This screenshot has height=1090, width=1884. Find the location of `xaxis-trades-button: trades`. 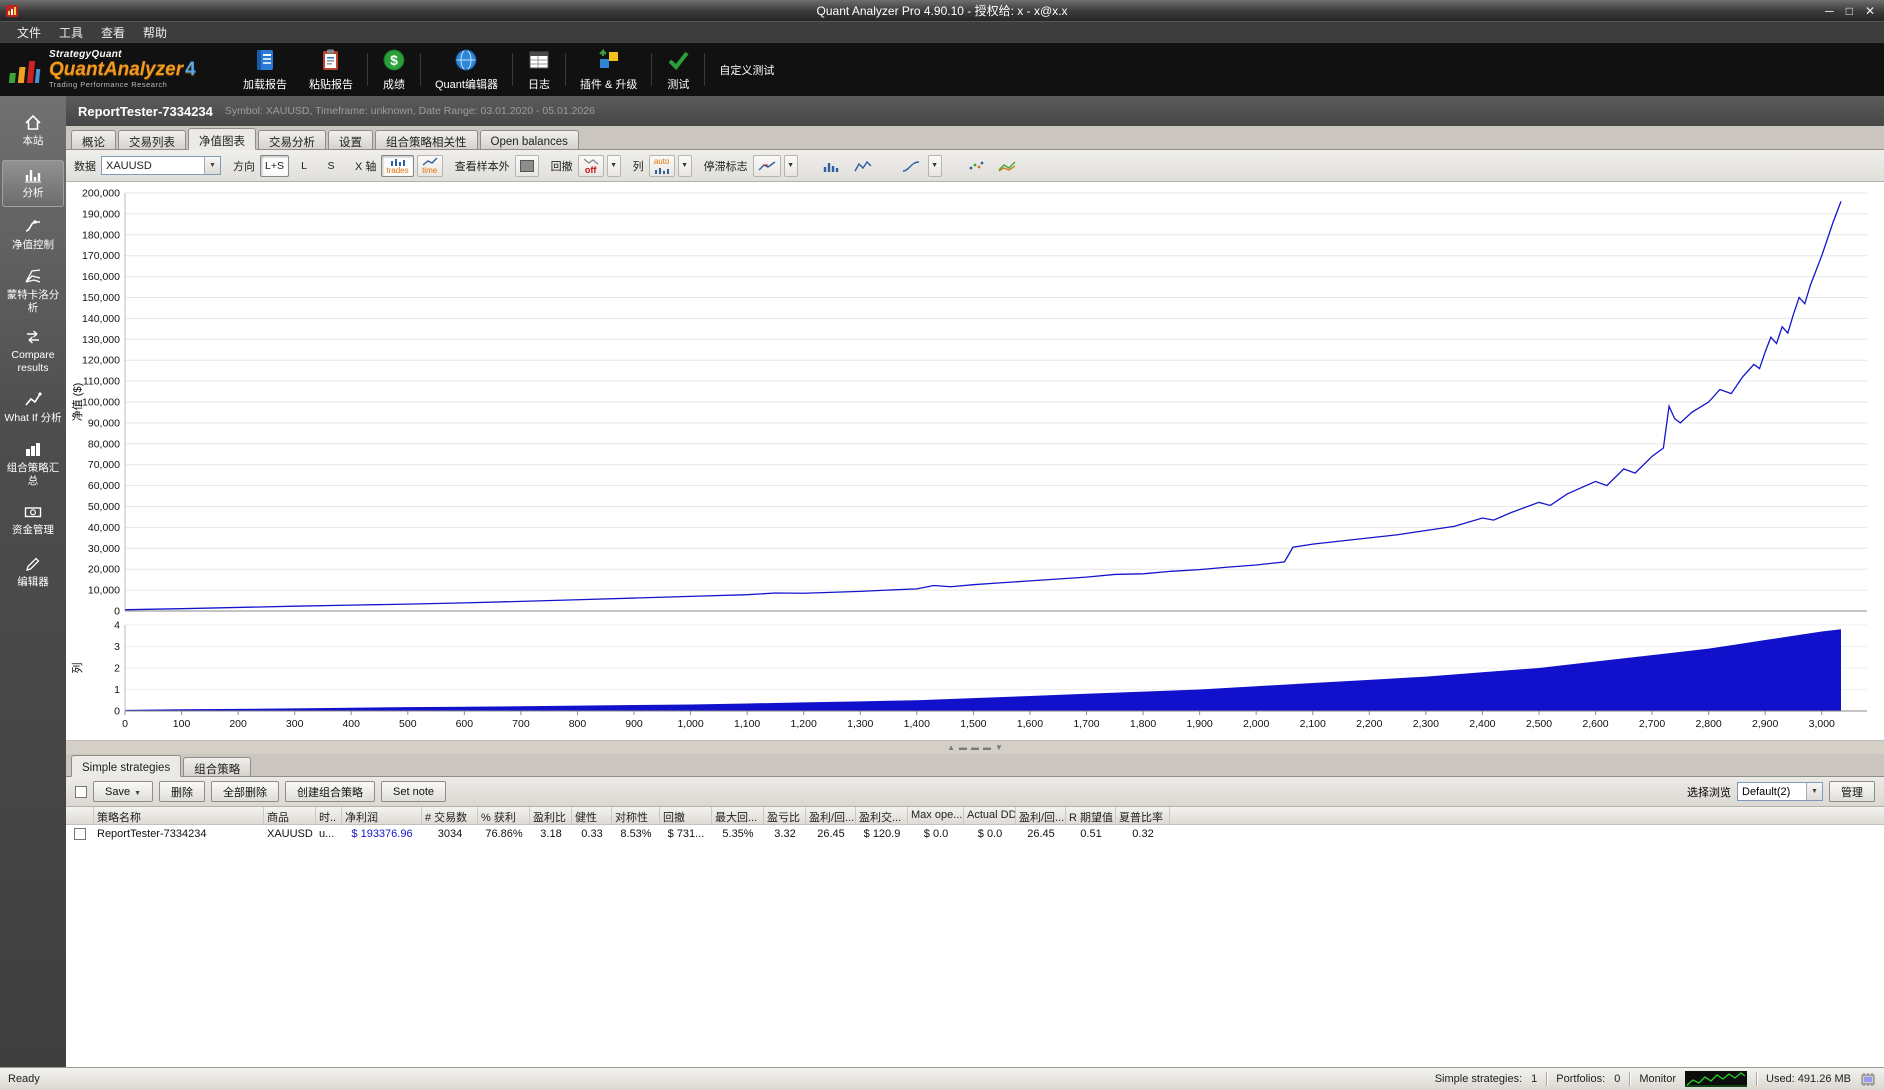

xaxis-trades-button: trades is located at coordinates (397, 165).